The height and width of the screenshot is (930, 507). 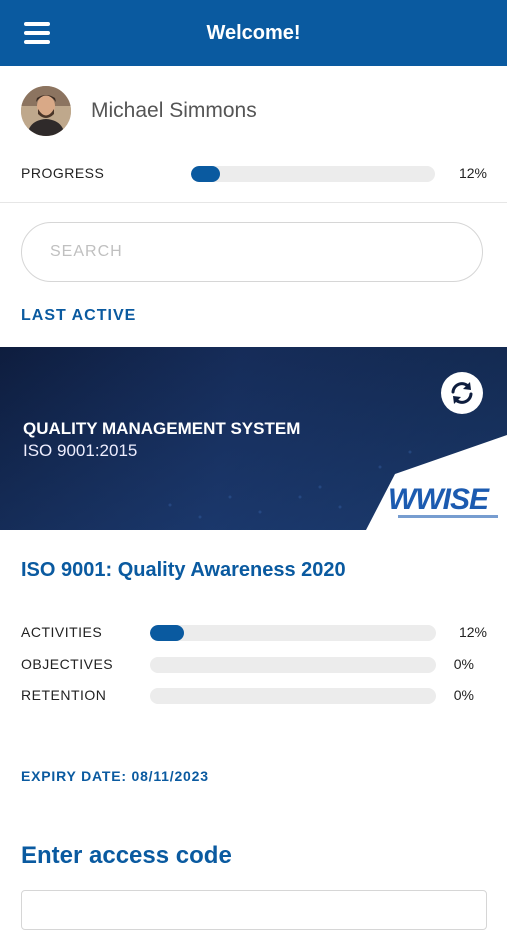 I want to click on user-profile: Michael Simmons, so click(x=139, y=111).